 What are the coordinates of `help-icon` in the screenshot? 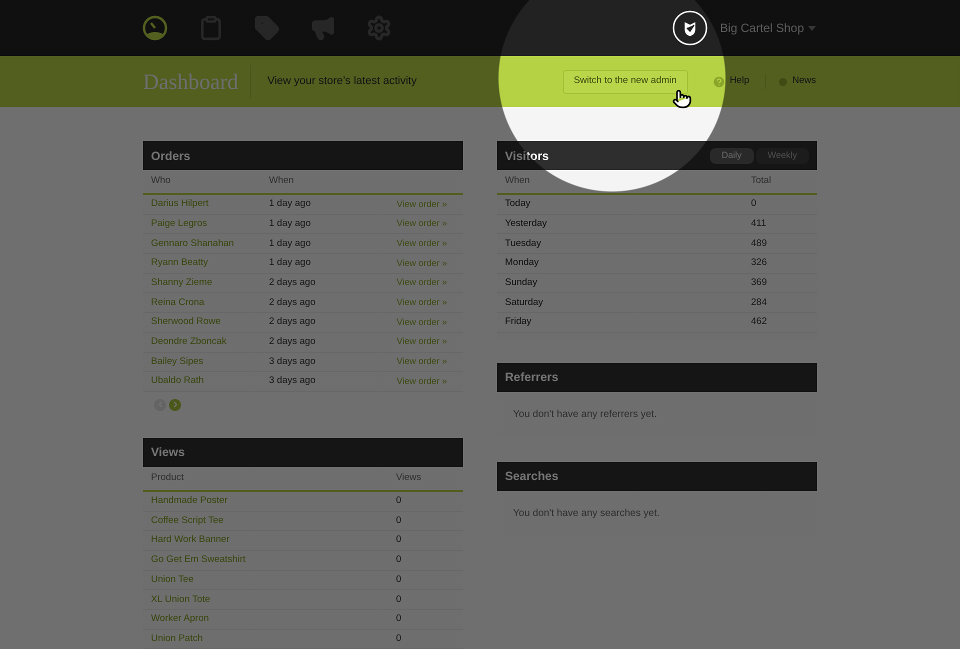 It's located at (719, 81).